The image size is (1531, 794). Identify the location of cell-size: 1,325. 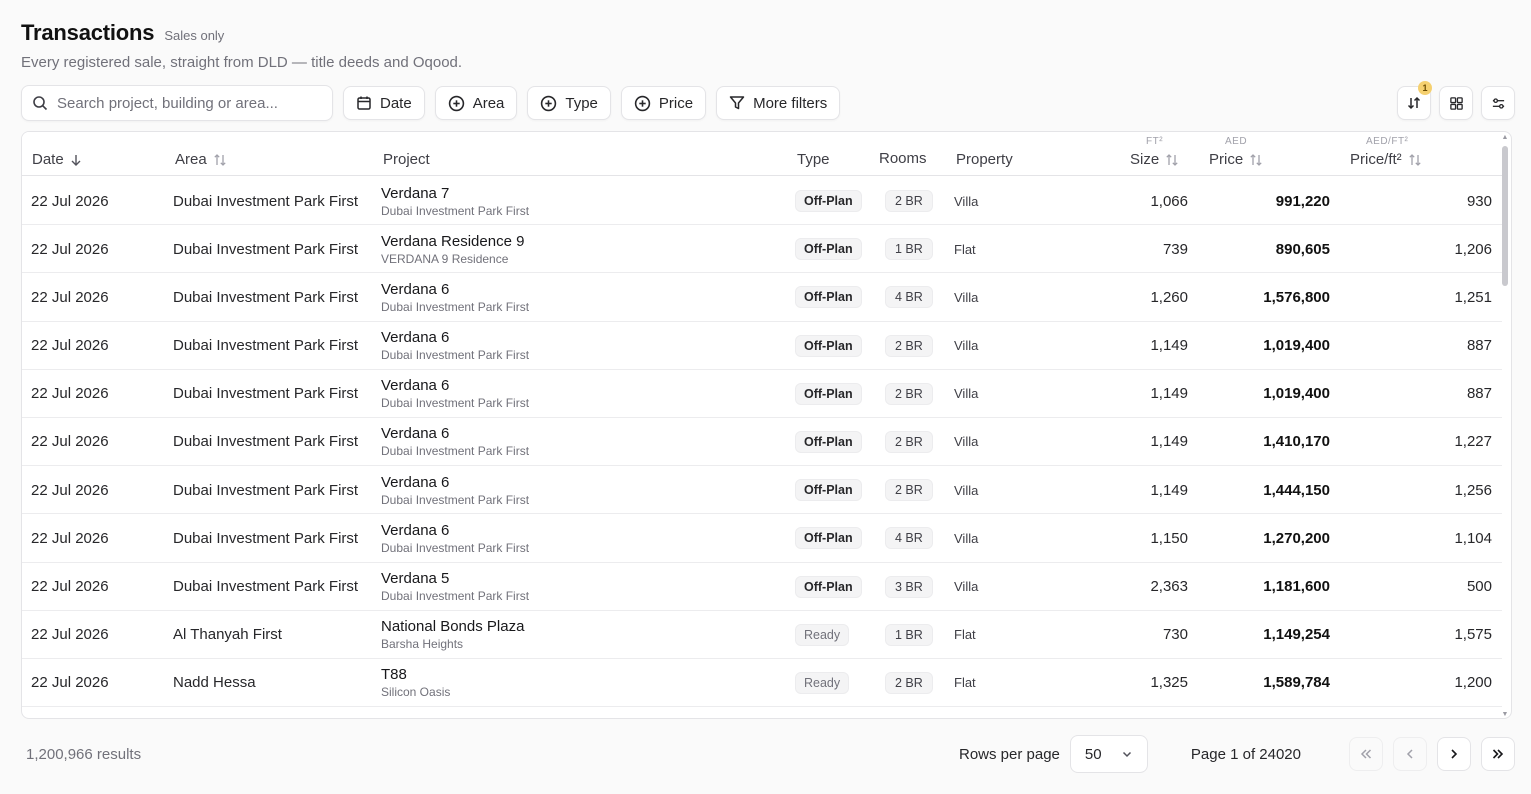
(1169, 683).